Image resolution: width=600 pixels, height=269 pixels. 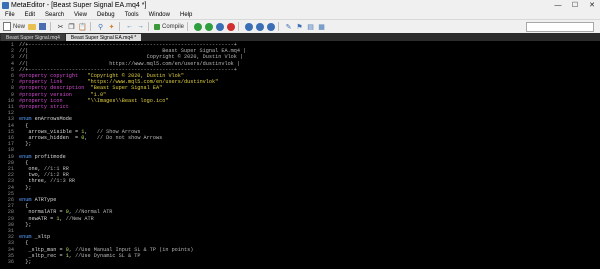 What do you see at coordinates (300, 126) in the screenshot?
I see `code-line: 14 {` at bounding box center [300, 126].